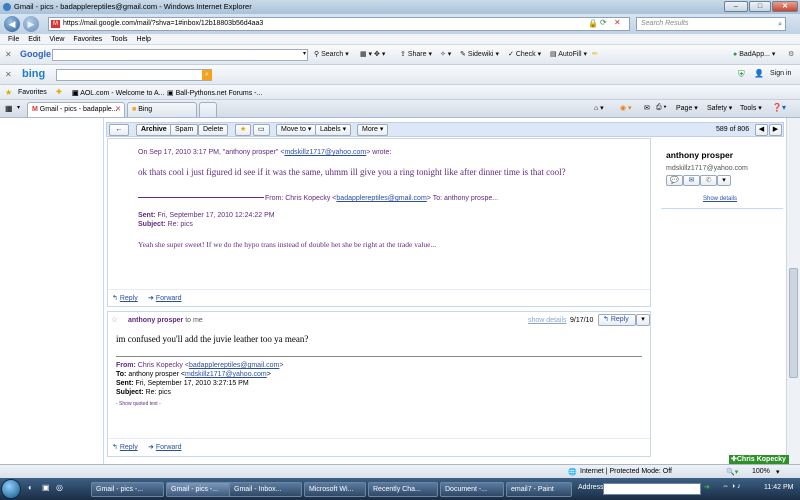  What do you see at coordinates (731, 486) in the screenshot?
I see `tray-icons: ⇔ ◑ ♪` at bounding box center [731, 486].